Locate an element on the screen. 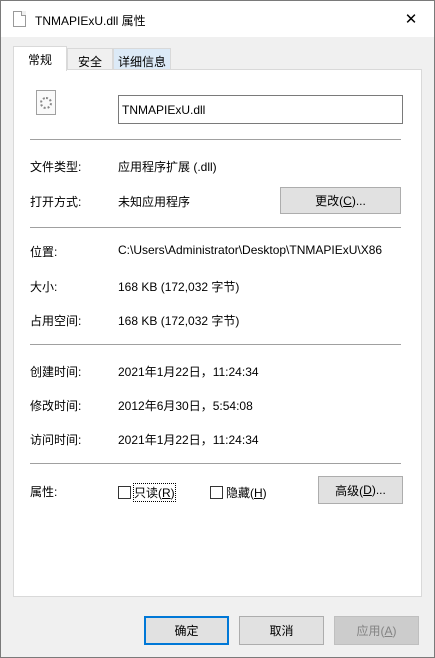 The image size is (435, 658). change-button-key: C is located at coordinates (347, 200).